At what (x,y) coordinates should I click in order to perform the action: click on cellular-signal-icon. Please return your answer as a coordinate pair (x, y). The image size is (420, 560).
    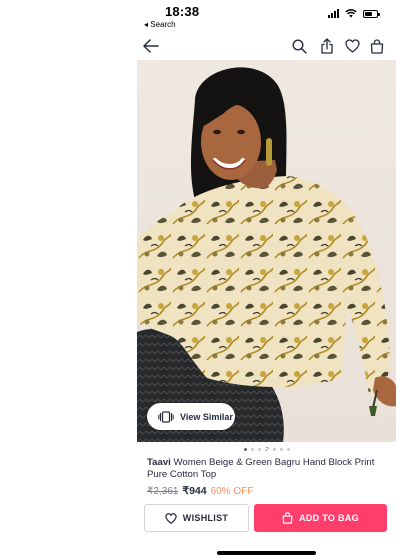
    Looking at the image, I should click on (333, 13).